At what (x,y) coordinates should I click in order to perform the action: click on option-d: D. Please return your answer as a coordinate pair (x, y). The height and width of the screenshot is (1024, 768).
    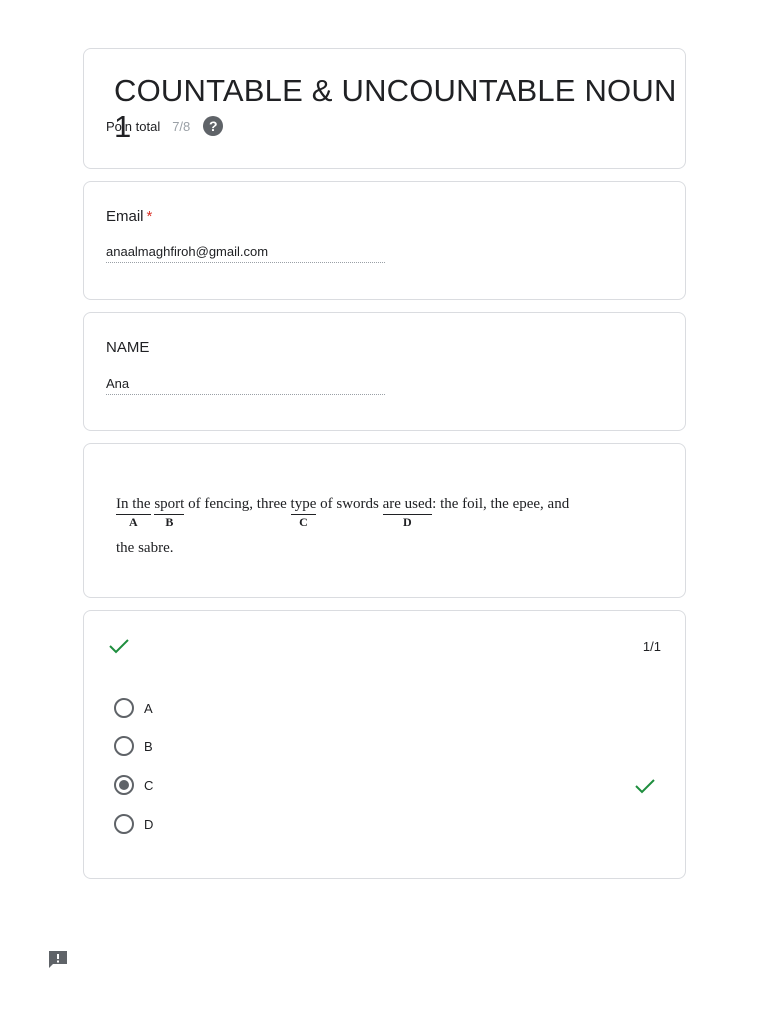
    Looking at the image, I should click on (133, 824).